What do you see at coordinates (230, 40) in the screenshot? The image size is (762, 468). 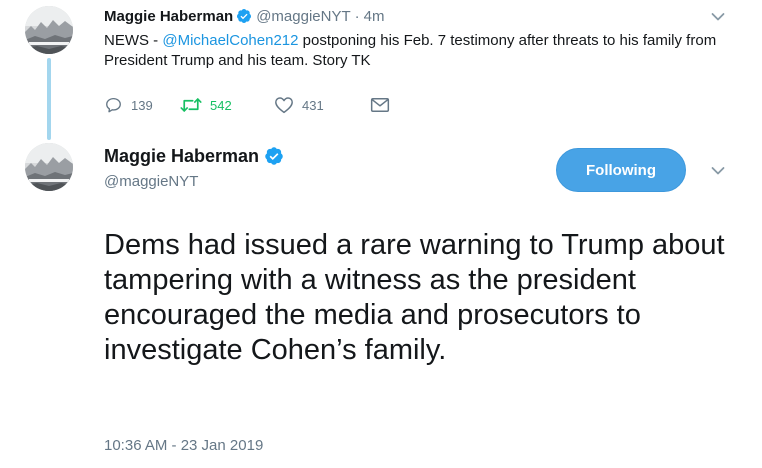 I see `mention-link: @MichaelCohen212` at bounding box center [230, 40].